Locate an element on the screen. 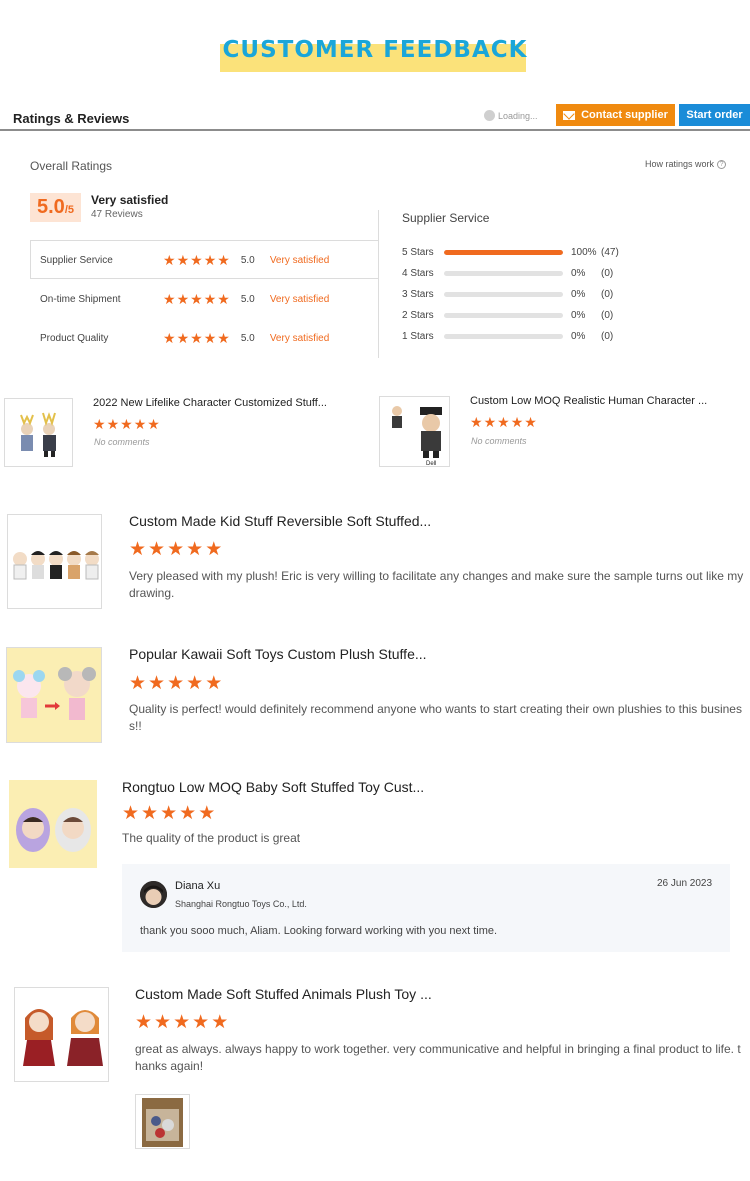 This screenshot has width=750, height=1181. category-satisfaction: Very satisfied is located at coordinates (299, 338).